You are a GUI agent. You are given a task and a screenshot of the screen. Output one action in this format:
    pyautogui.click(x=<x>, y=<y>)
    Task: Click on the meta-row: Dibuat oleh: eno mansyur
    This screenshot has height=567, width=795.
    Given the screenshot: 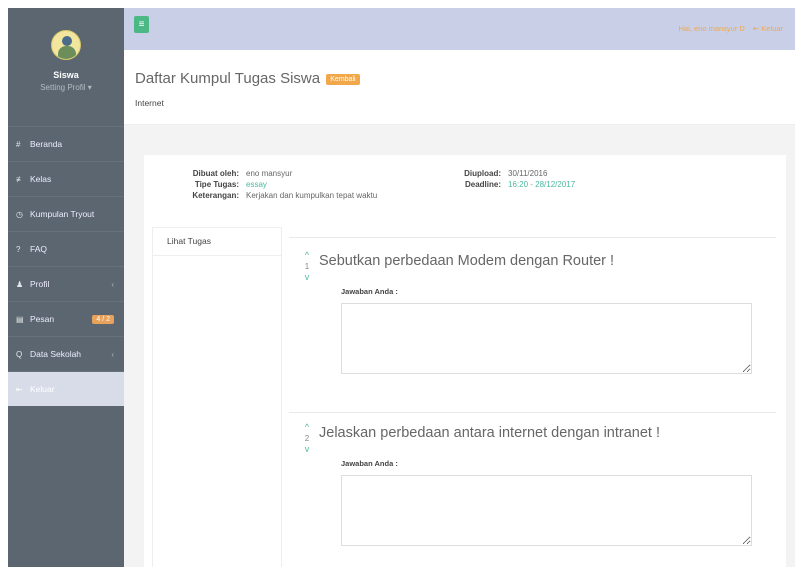 What is the action you would take?
    pyautogui.click(x=260, y=173)
    